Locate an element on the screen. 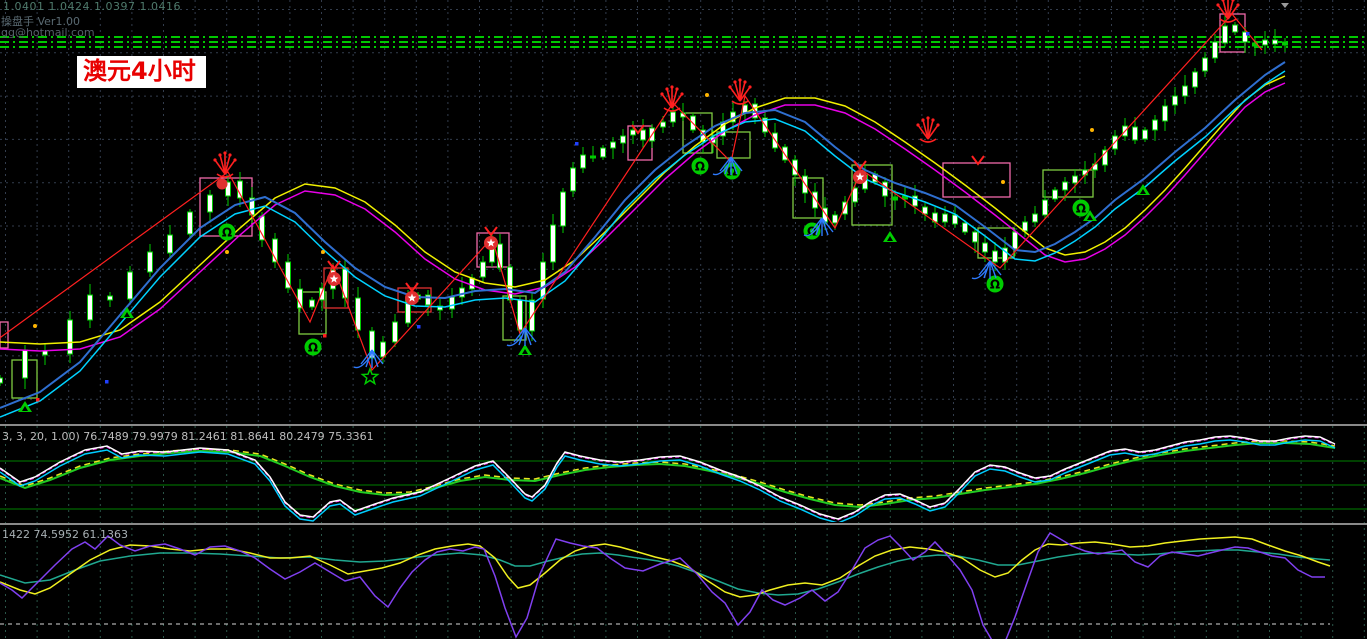 The width and height of the screenshot is (1367, 639). red-ball-icon is located at coordinates (222, 184).